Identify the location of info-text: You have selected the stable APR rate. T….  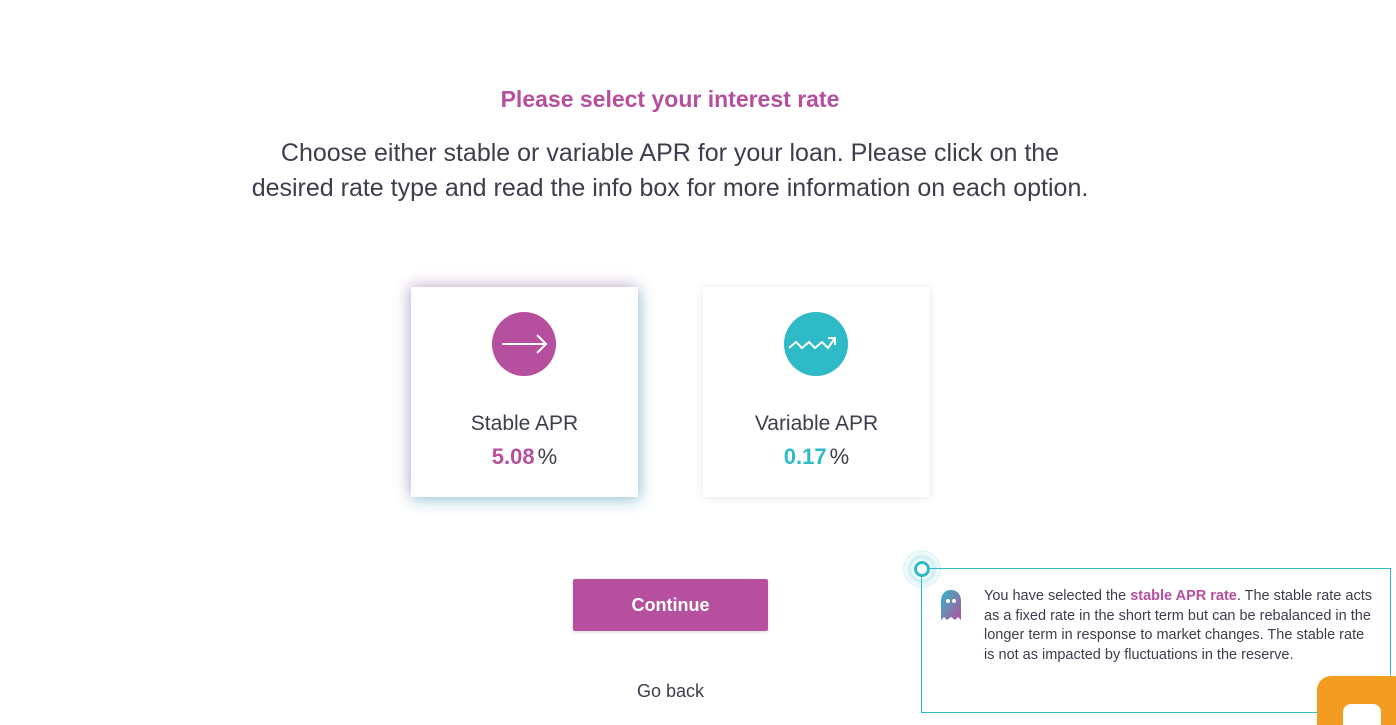
(1179, 626).